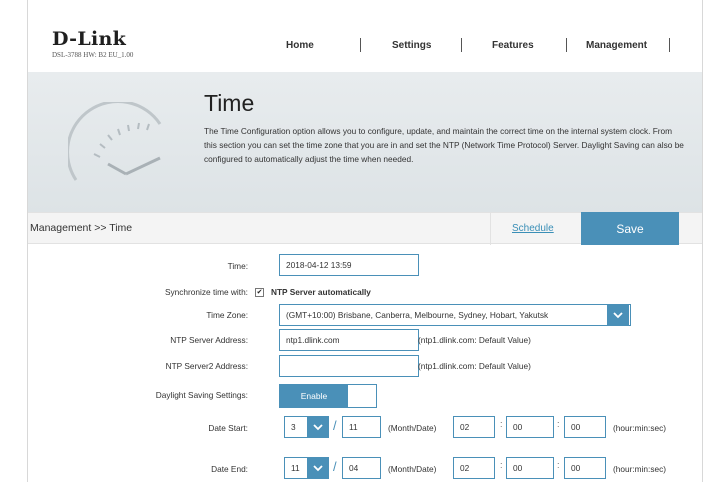  Describe the element at coordinates (229, 103) in the screenshot. I see `page-title: Time` at that location.